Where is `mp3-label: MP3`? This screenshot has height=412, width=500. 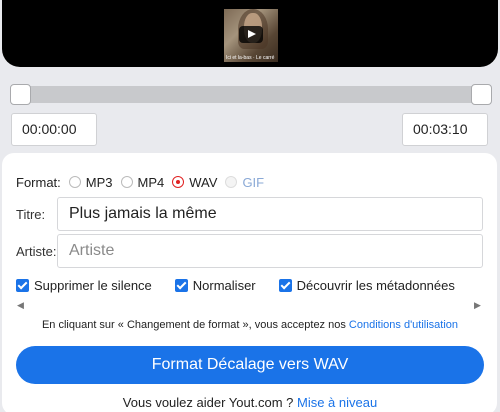 mp3-label: MP3 is located at coordinates (99, 182).